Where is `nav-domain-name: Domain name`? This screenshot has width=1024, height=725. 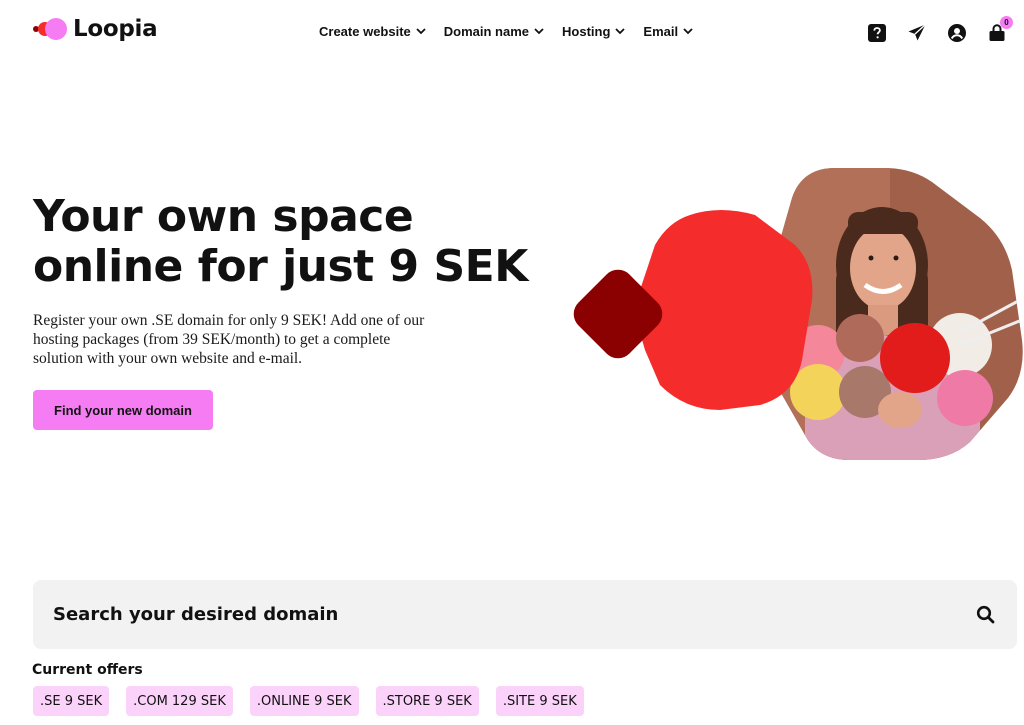 nav-domain-name: Domain name is located at coordinates (494, 31).